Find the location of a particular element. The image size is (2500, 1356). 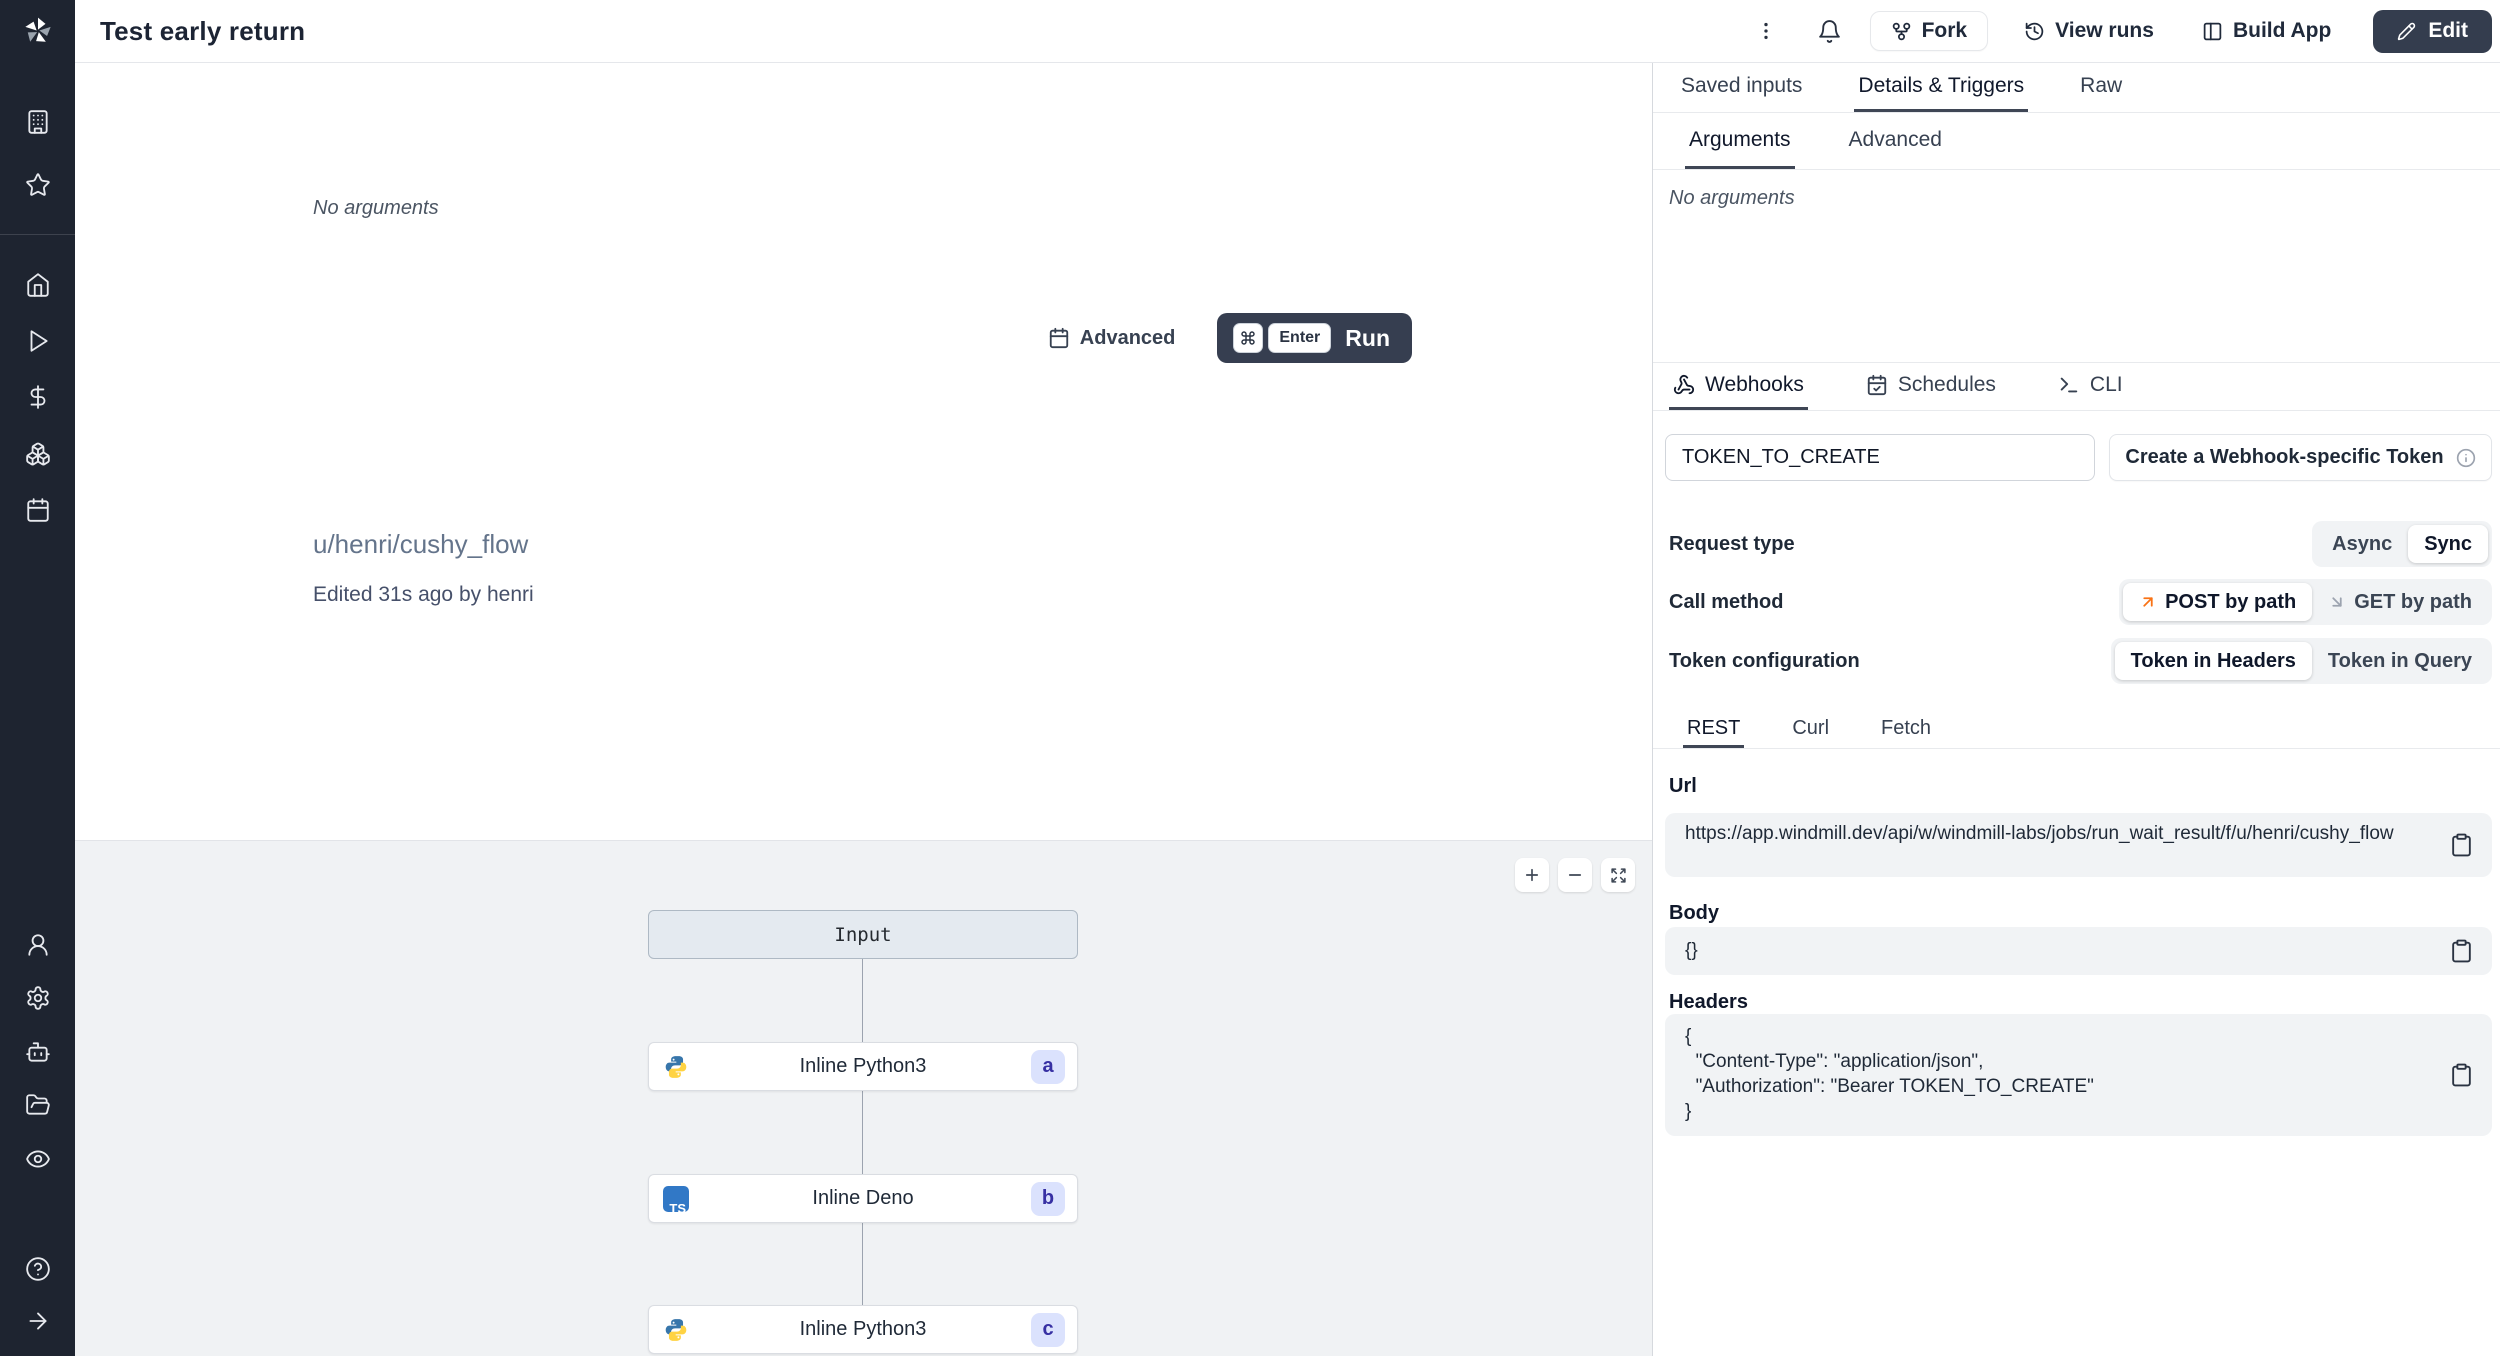

copy-body-button is located at coordinates (2461, 951).